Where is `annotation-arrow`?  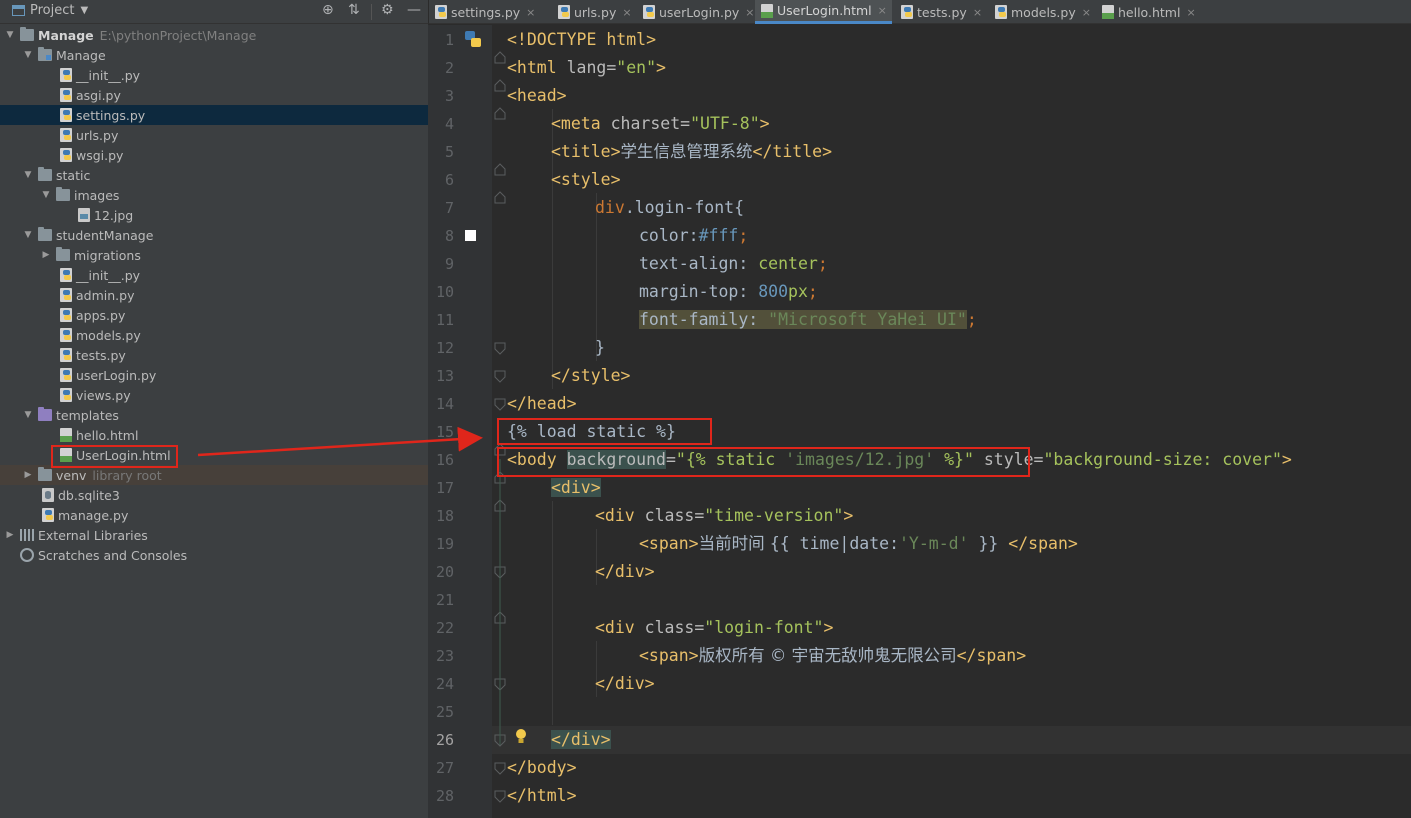 annotation-arrow is located at coordinates (340, 441).